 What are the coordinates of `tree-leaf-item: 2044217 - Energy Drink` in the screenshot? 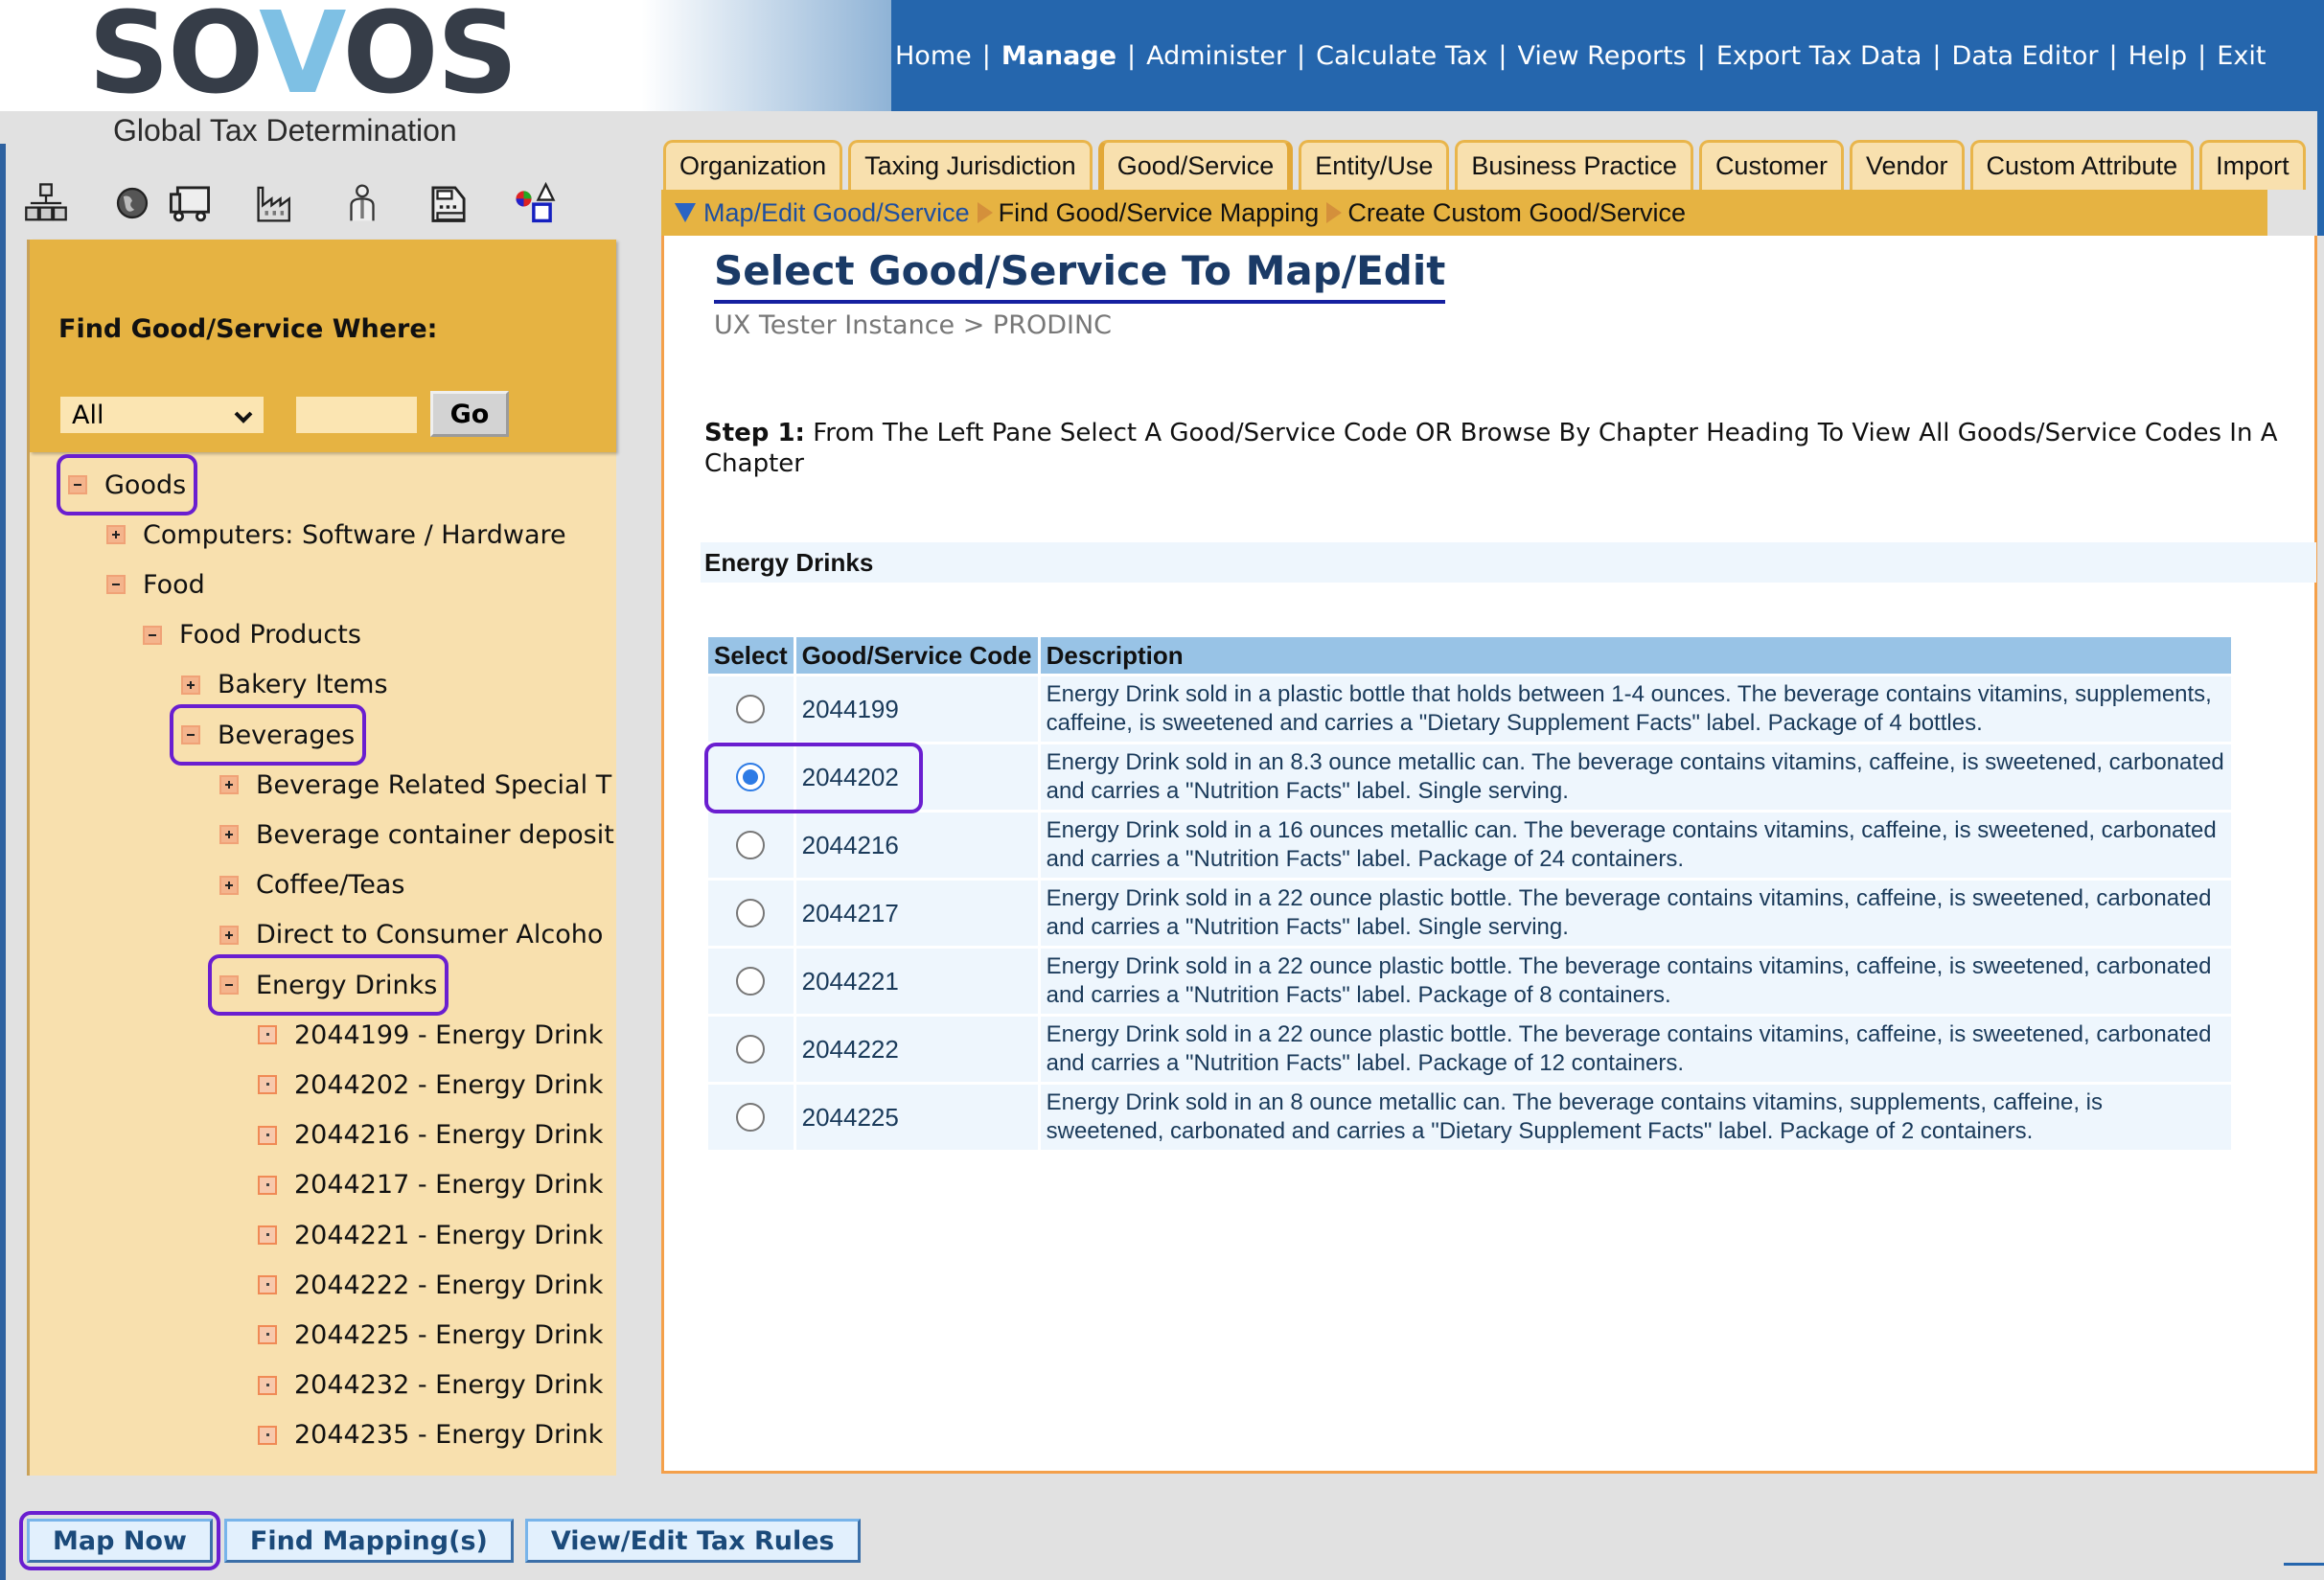 It's located at (430, 1185).